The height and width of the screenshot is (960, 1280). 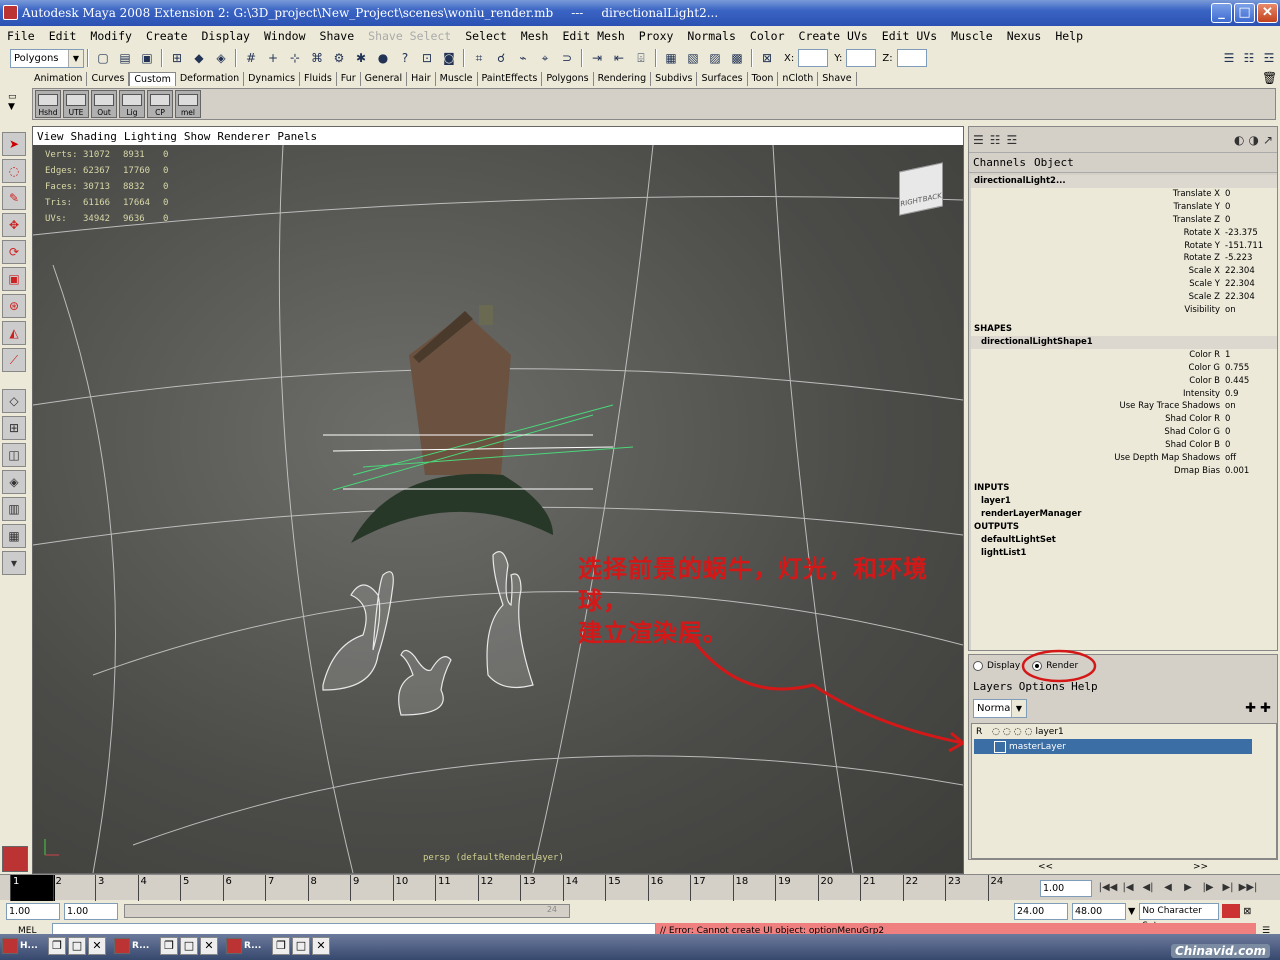 I want to click on play-forwards-icon: ▶, so click(x=1188, y=888).